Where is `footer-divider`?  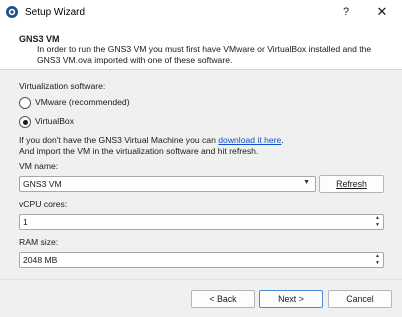 footer-divider is located at coordinates (201, 279).